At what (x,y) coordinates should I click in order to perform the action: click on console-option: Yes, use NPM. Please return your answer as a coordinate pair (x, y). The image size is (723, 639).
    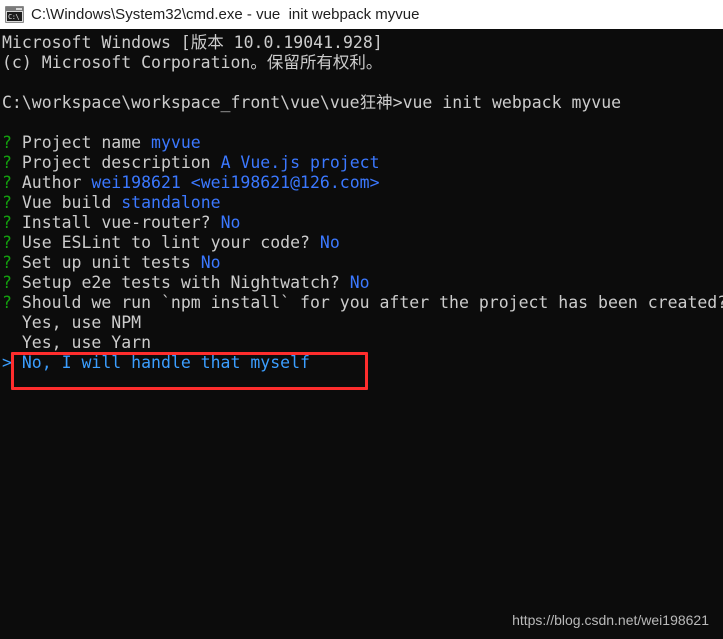
    Looking at the image, I should click on (362, 323).